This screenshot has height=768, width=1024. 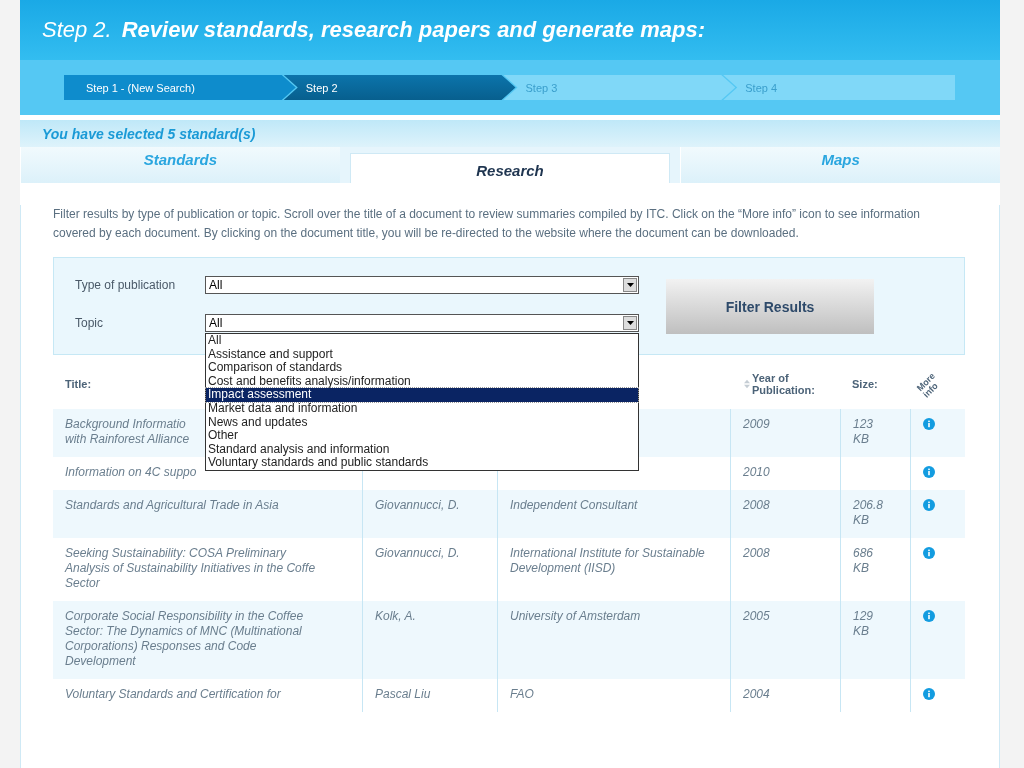 What do you see at coordinates (429, 640) in the screenshot?
I see `table-cell: Kolk, A.` at bounding box center [429, 640].